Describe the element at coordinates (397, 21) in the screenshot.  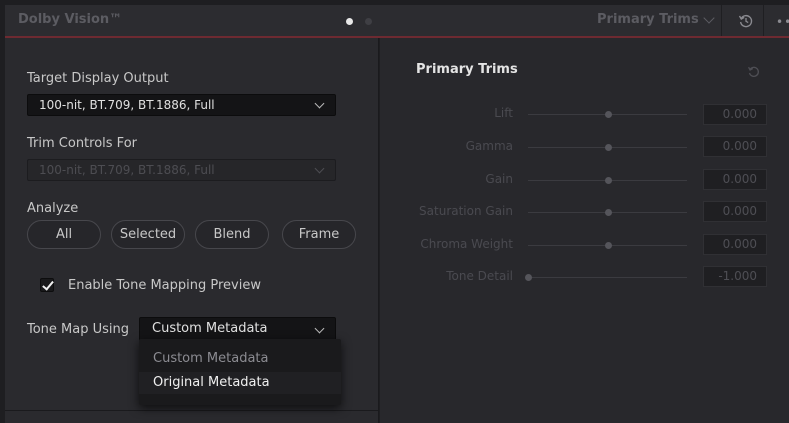
I see `panel-header: Dolby Vision™ Primary Trims ••` at that location.